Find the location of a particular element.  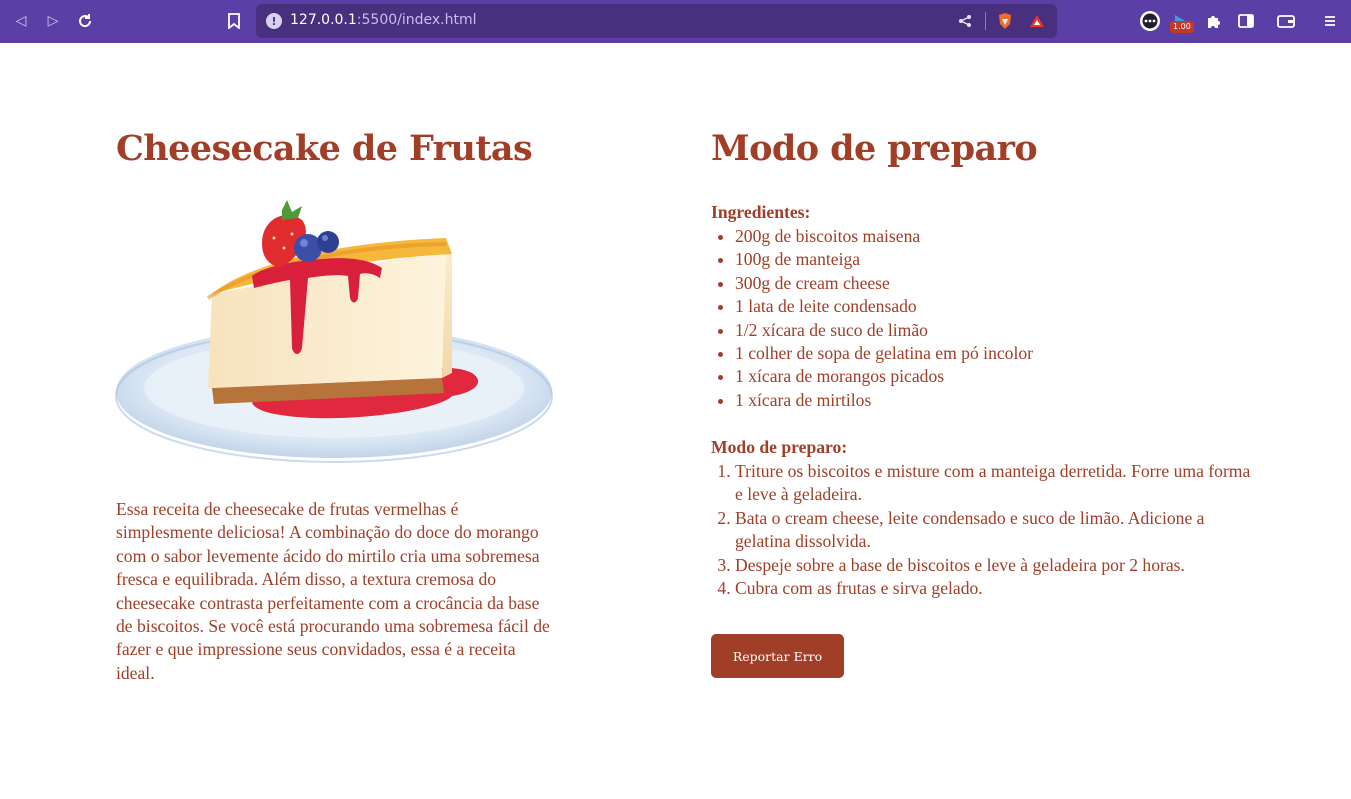

forward-icon: ▷ is located at coordinates (53, 21).